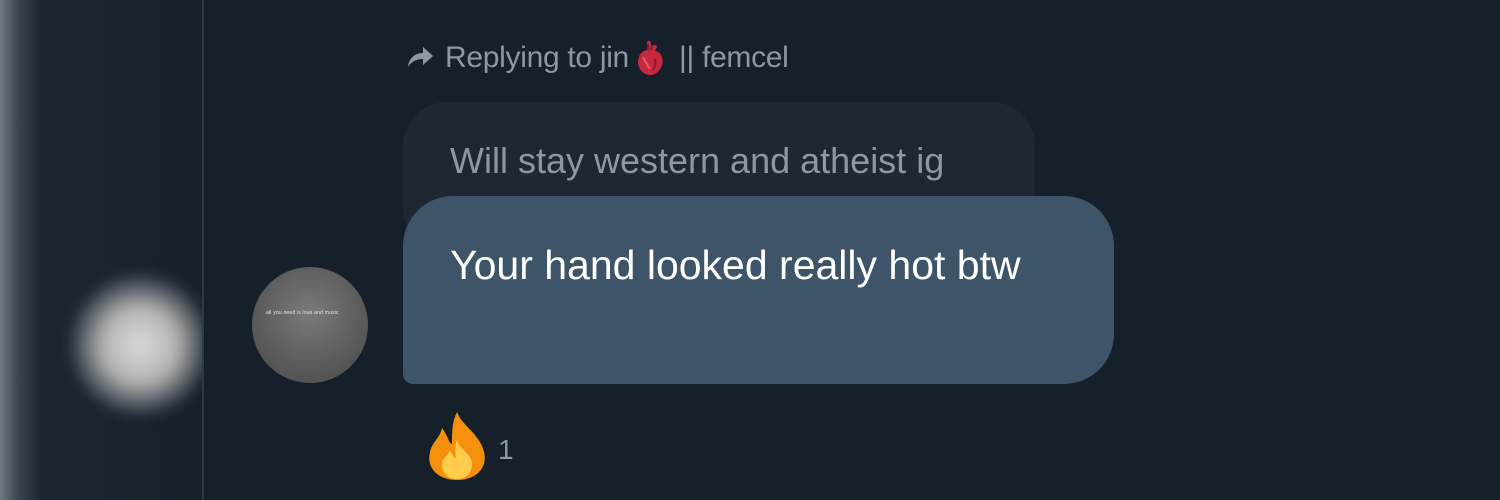 The width and height of the screenshot is (1500, 500). Describe the element at coordinates (650, 58) in the screenshot. I see `anatomical-heart-icon` at that location.